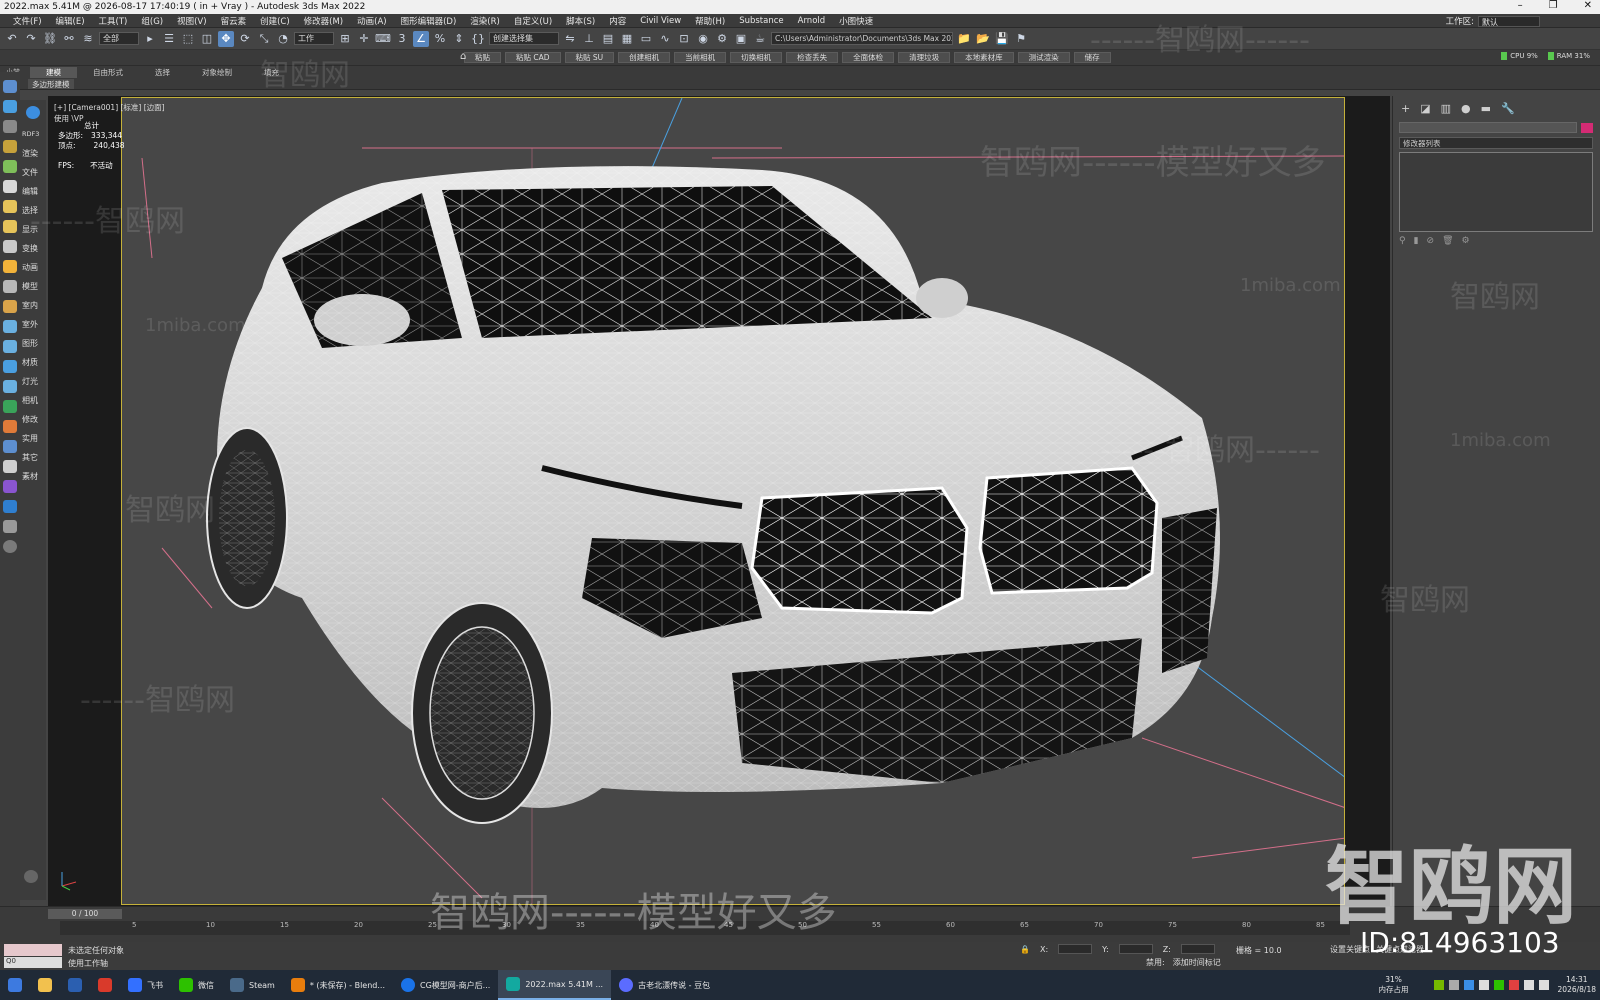 The width and height of the screenshot is (1600, 1000). I want to click on select-by-name-icon: ☰, so click(169, 39).